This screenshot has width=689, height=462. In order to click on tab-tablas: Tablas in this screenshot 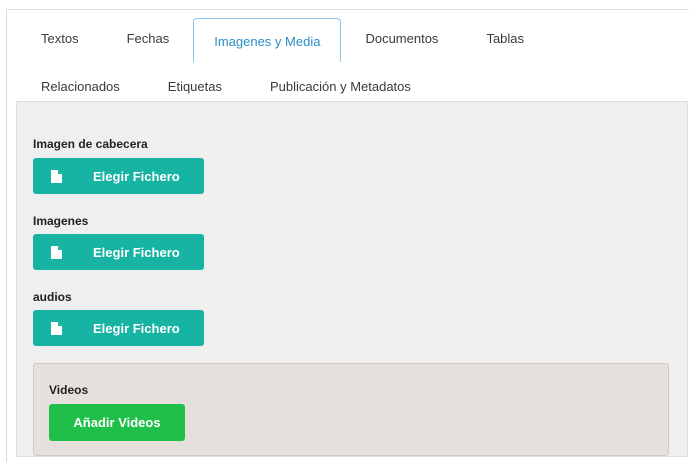, I will do `click(505, 39)`.